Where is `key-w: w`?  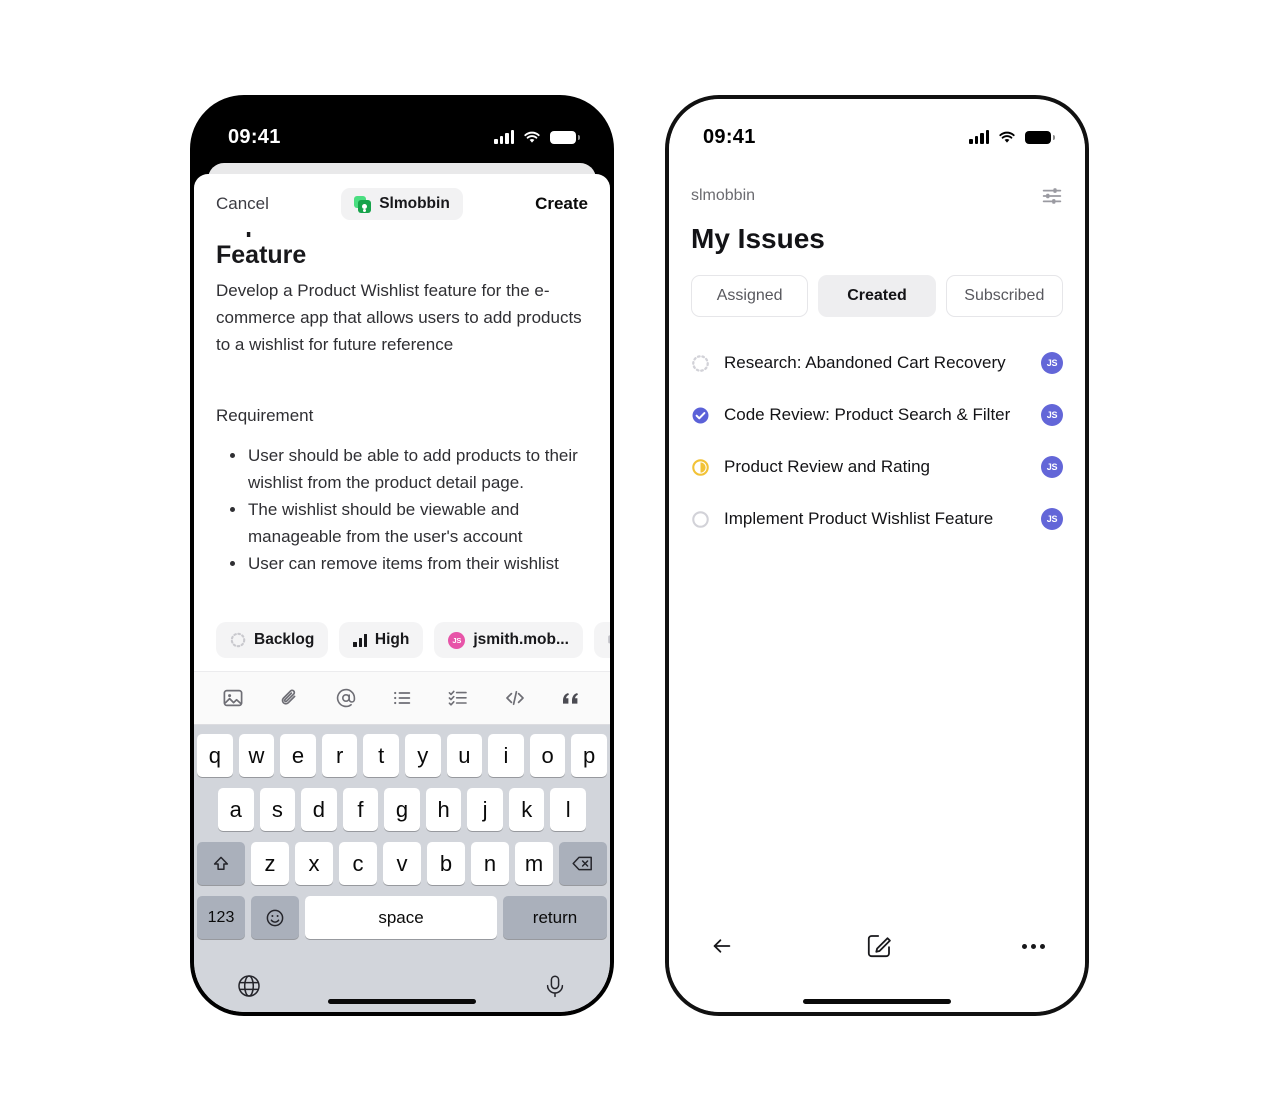
key-w: w is located at coordinates (256, 755).